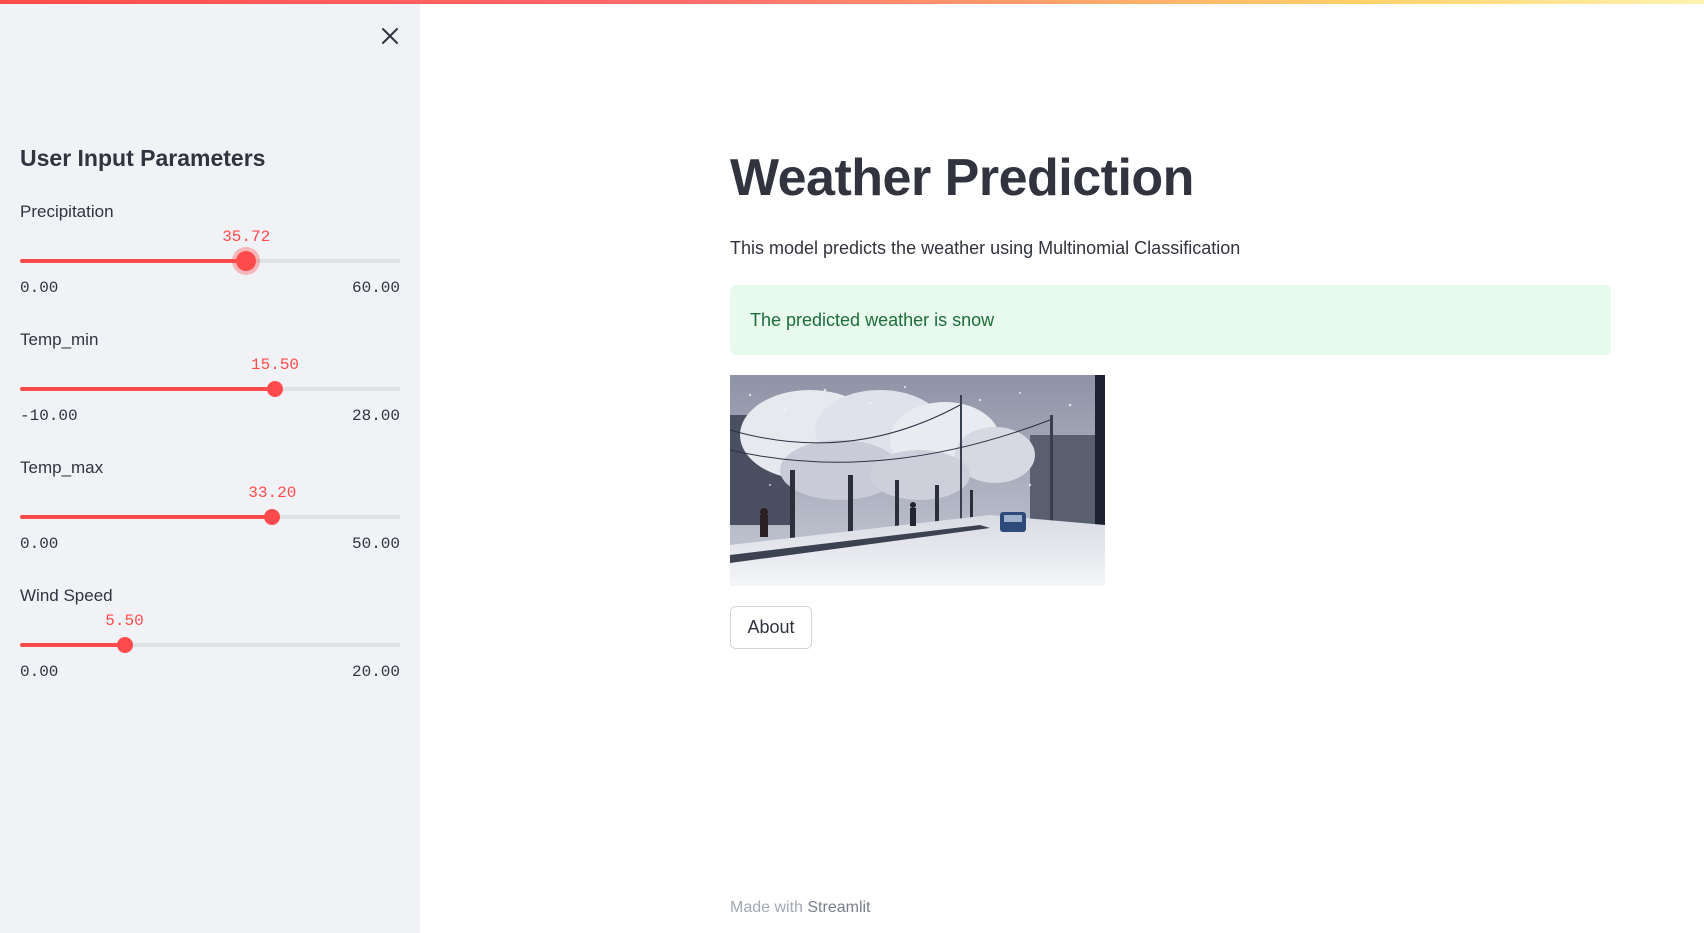 The height and width of the screenshot is (933, 1704). I want to click on slider-max-label: 60.00, so click(375, 288).